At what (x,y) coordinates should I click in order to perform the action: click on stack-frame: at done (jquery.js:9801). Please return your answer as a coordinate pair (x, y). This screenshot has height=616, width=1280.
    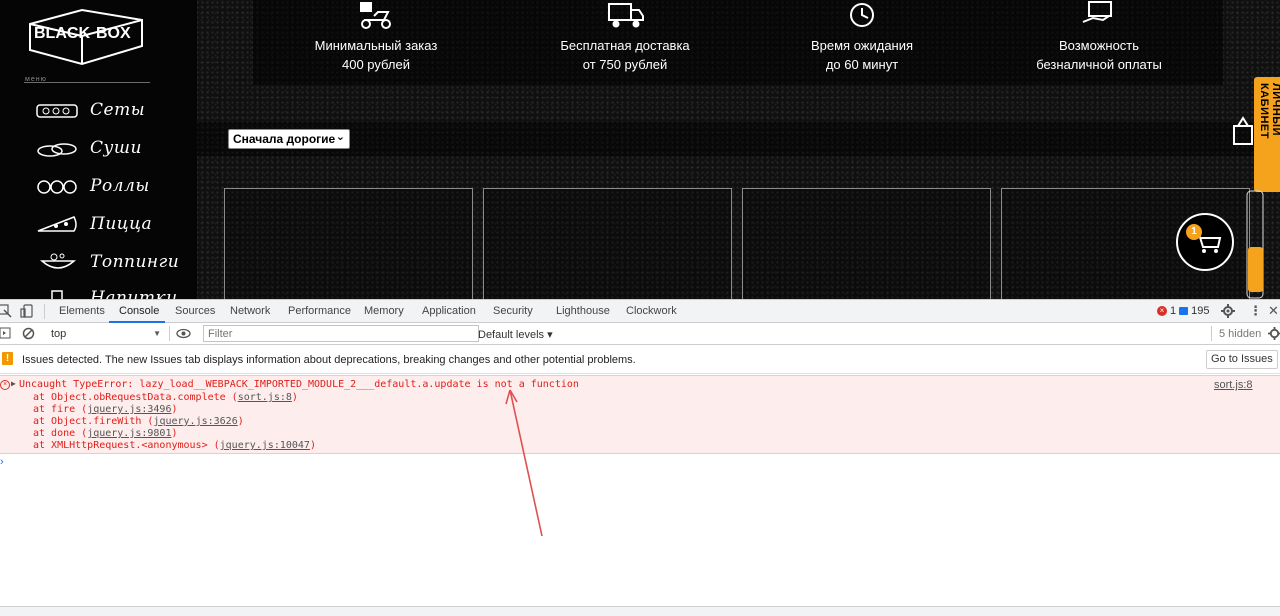
    Looking at the image, I should click on (105, 433).